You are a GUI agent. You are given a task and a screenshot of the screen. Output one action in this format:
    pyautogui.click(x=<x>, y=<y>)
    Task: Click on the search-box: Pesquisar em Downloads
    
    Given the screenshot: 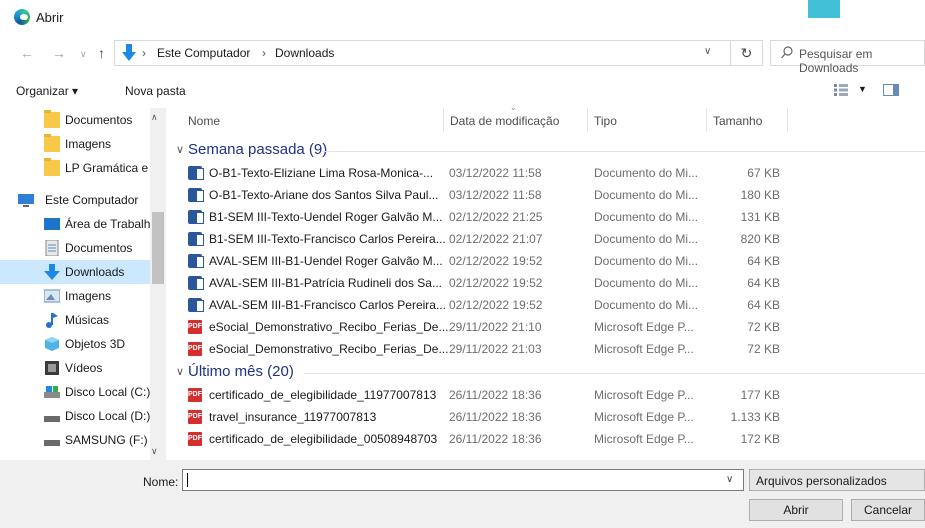 What is the action you would take?
    pyautogui.click(x=847, y=57)
    